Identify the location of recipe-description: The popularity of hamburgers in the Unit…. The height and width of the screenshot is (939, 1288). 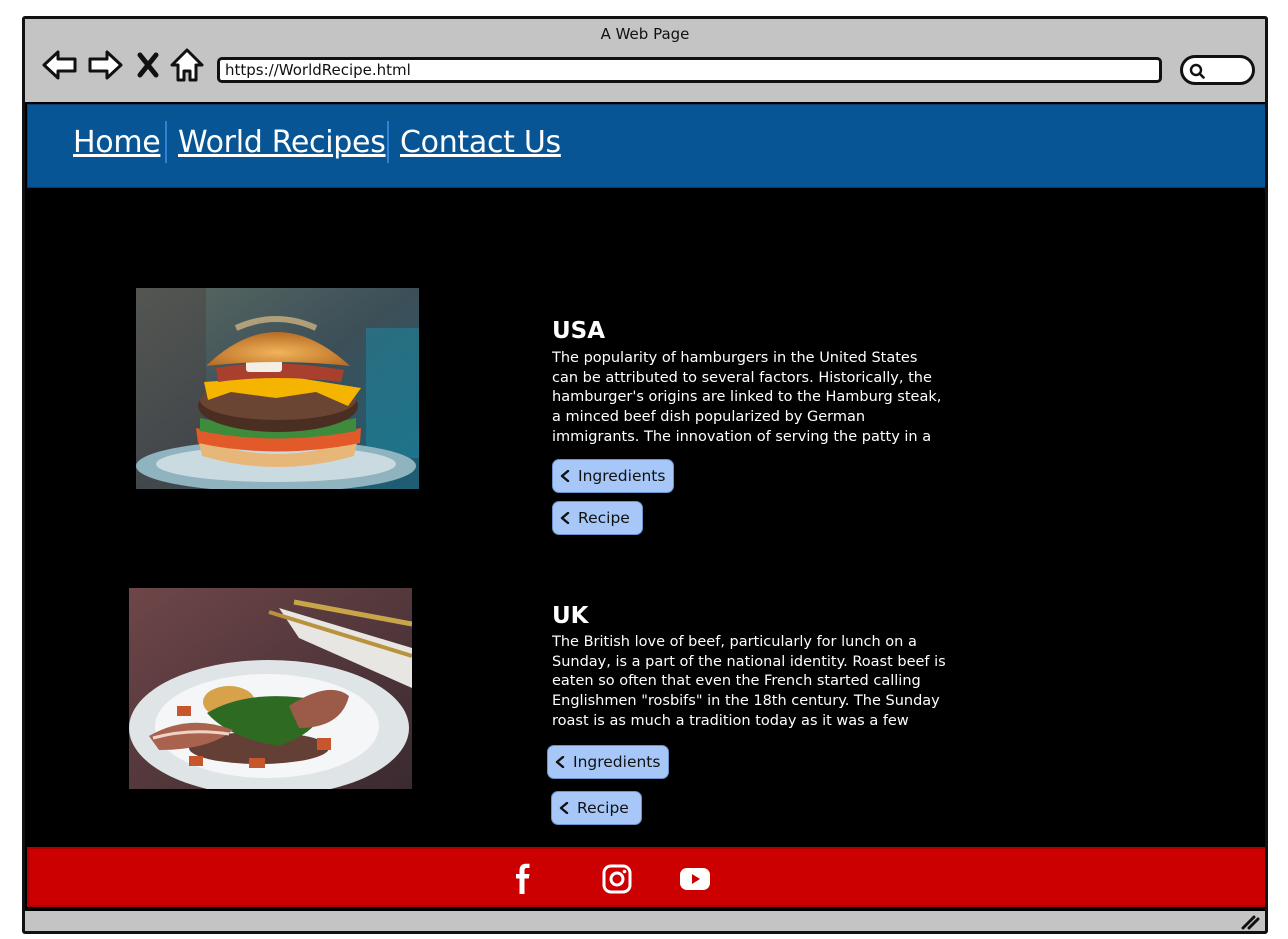
(747, 397).